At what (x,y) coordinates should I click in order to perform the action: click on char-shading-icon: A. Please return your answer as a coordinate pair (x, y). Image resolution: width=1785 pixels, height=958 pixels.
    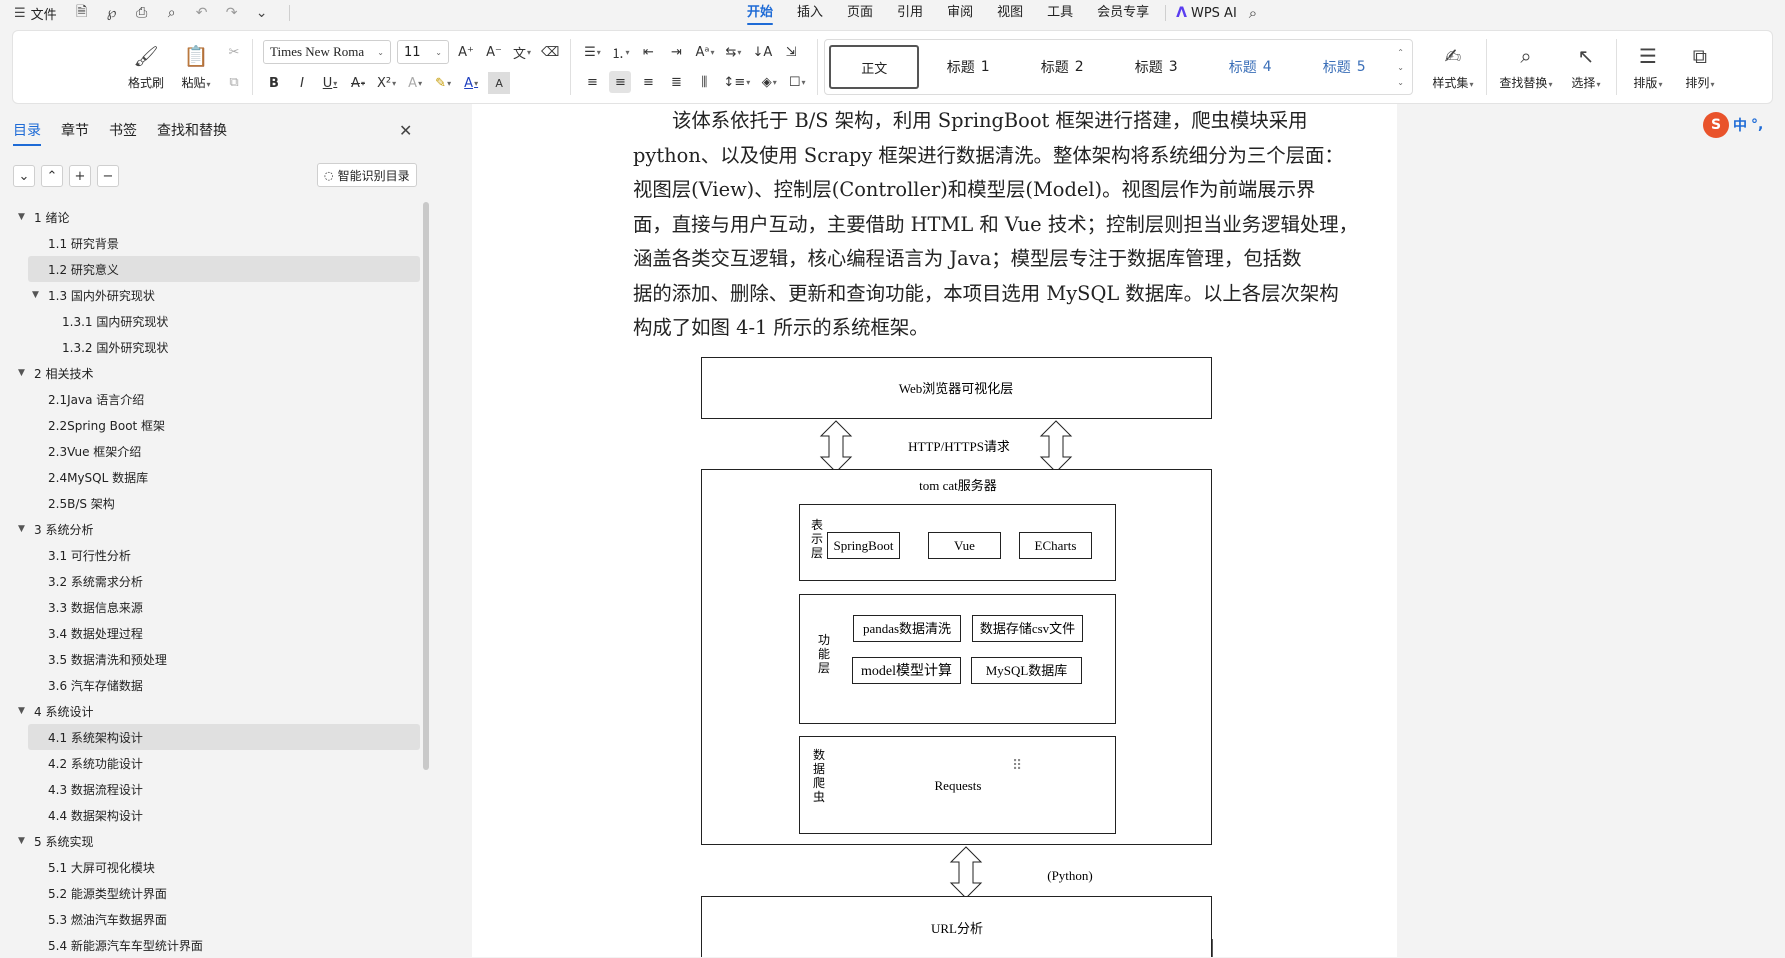
    Looking at the image, I should click on (499, 83).